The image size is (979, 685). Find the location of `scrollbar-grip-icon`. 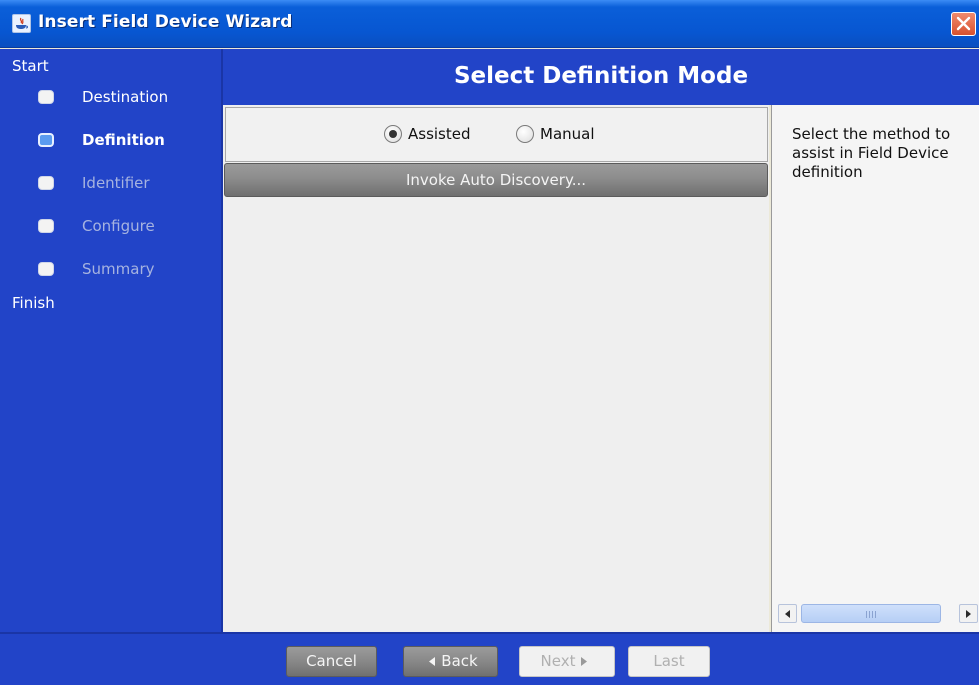

scrollbar-grip-icon is located at coordinates (872, 614).